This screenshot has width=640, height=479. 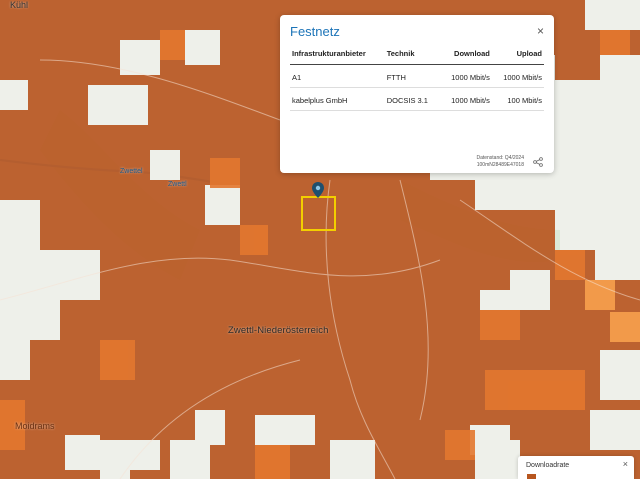 I want to click on upload-cell: 100 Mbit/s, so click(x=517, y=99).